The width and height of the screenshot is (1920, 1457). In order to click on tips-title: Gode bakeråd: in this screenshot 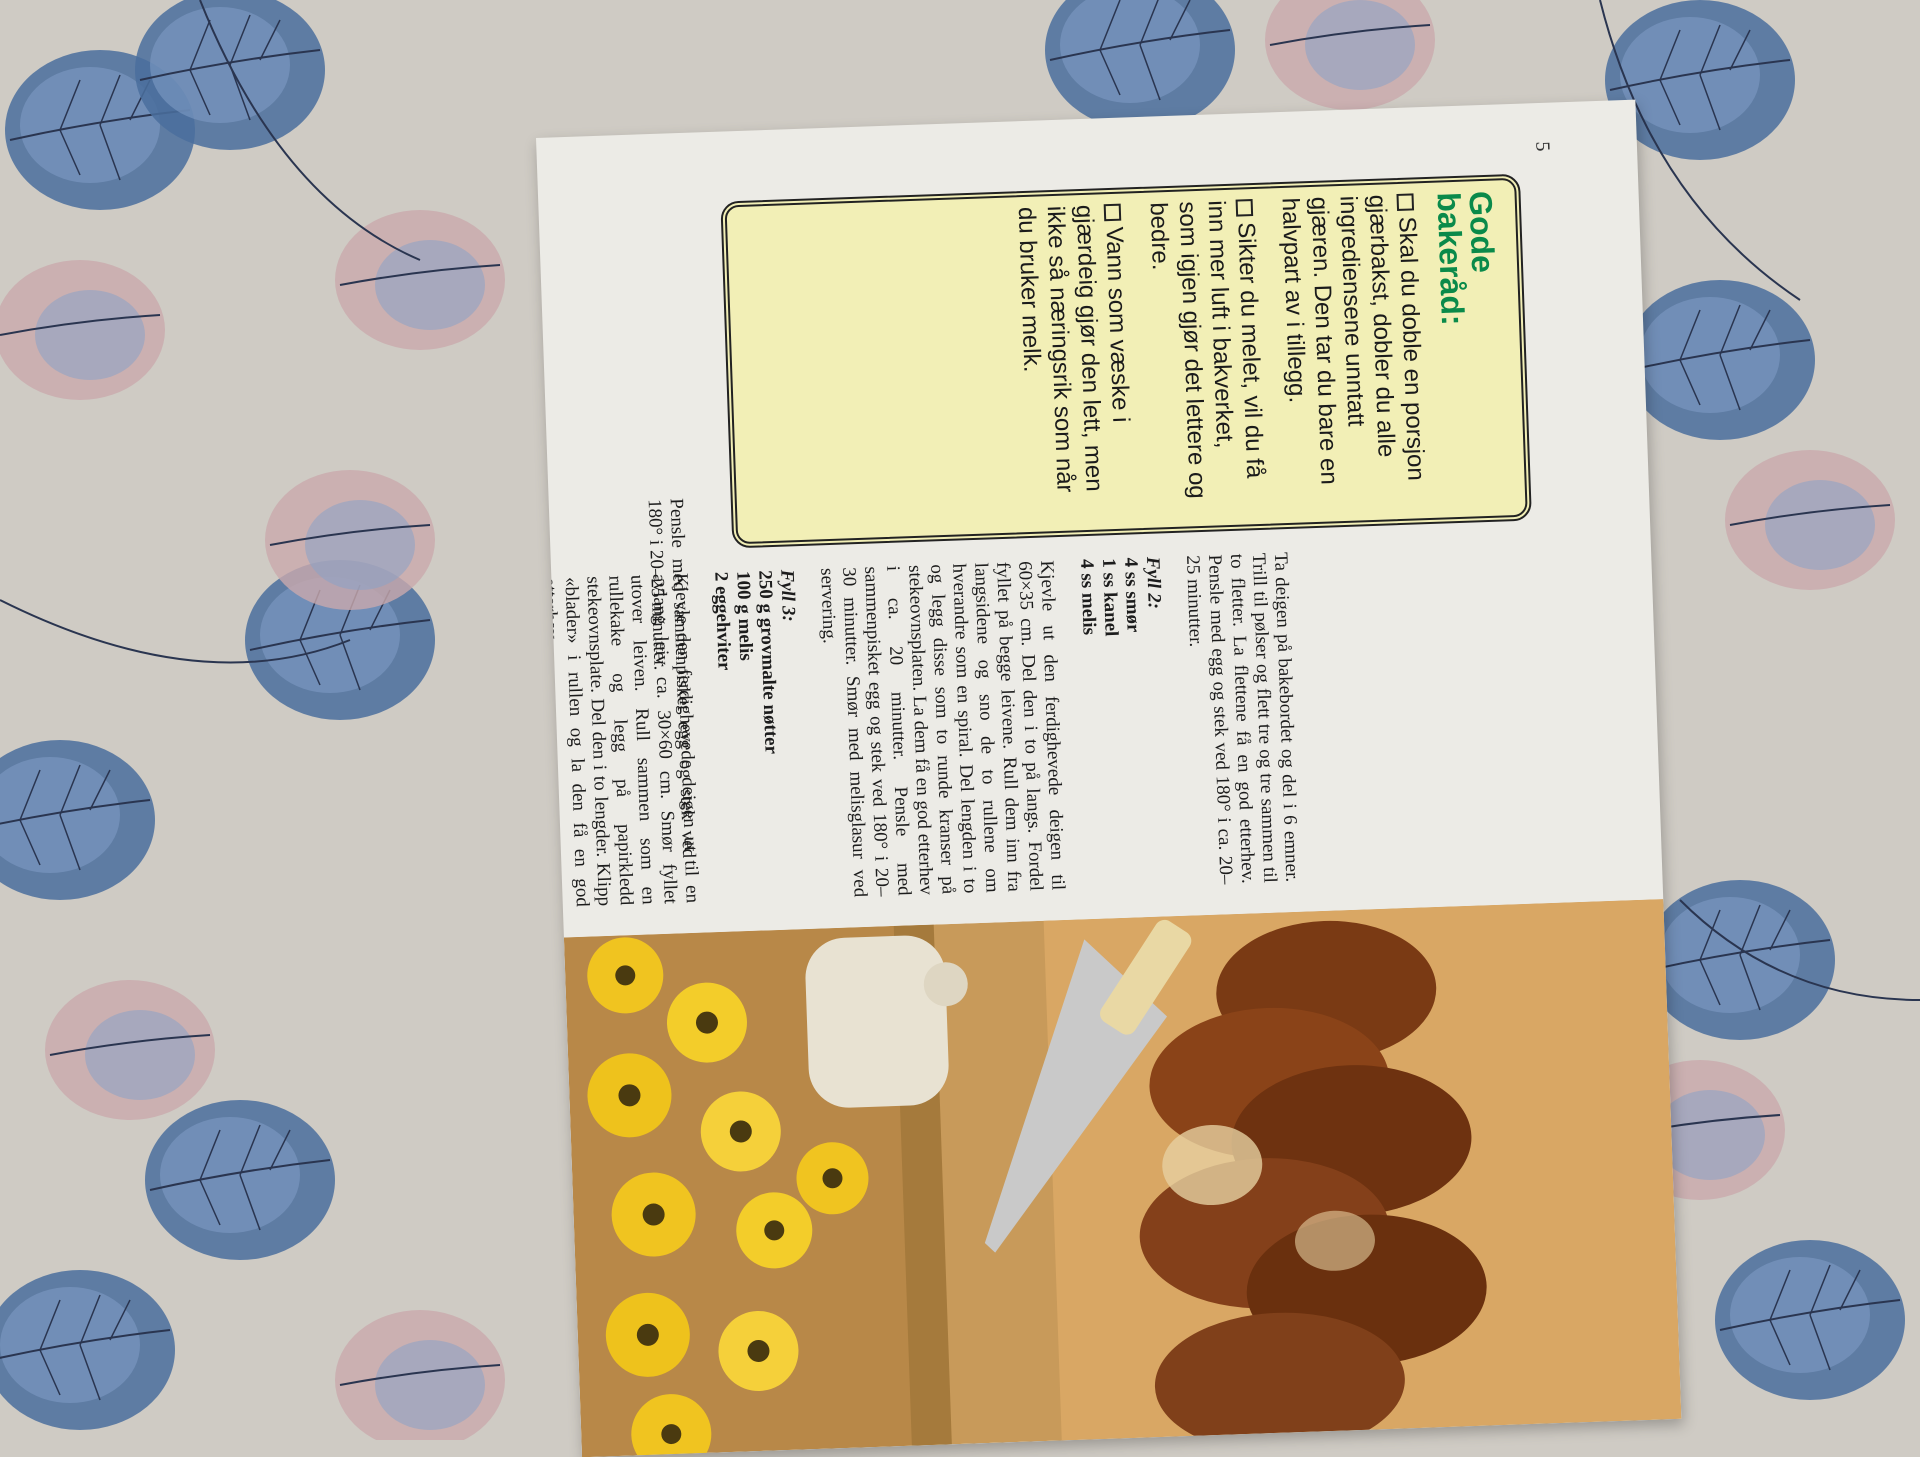, I will do `click(1466, 258)`.